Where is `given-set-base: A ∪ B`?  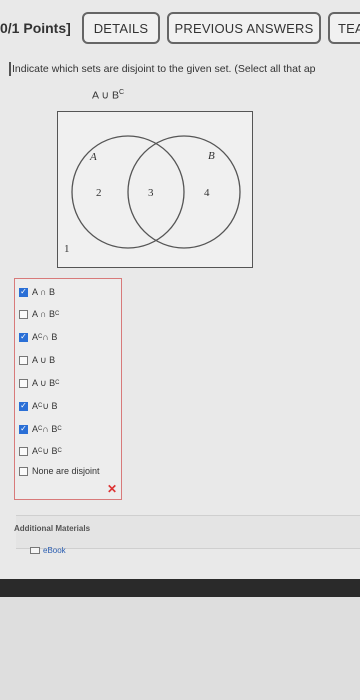 given-set-base: A ∪ B is located at coordinates (105, 95).